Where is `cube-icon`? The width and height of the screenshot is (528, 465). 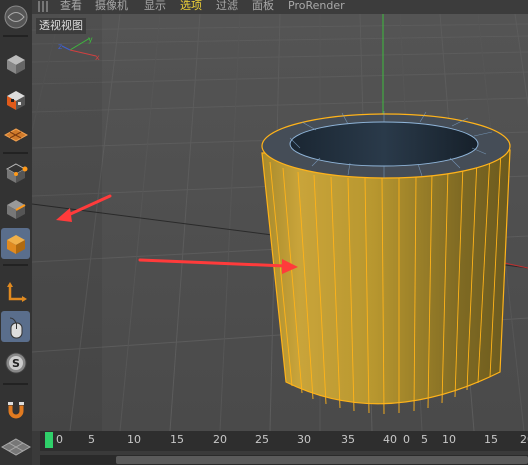 cube-icon is located at coordinates (15, 64).